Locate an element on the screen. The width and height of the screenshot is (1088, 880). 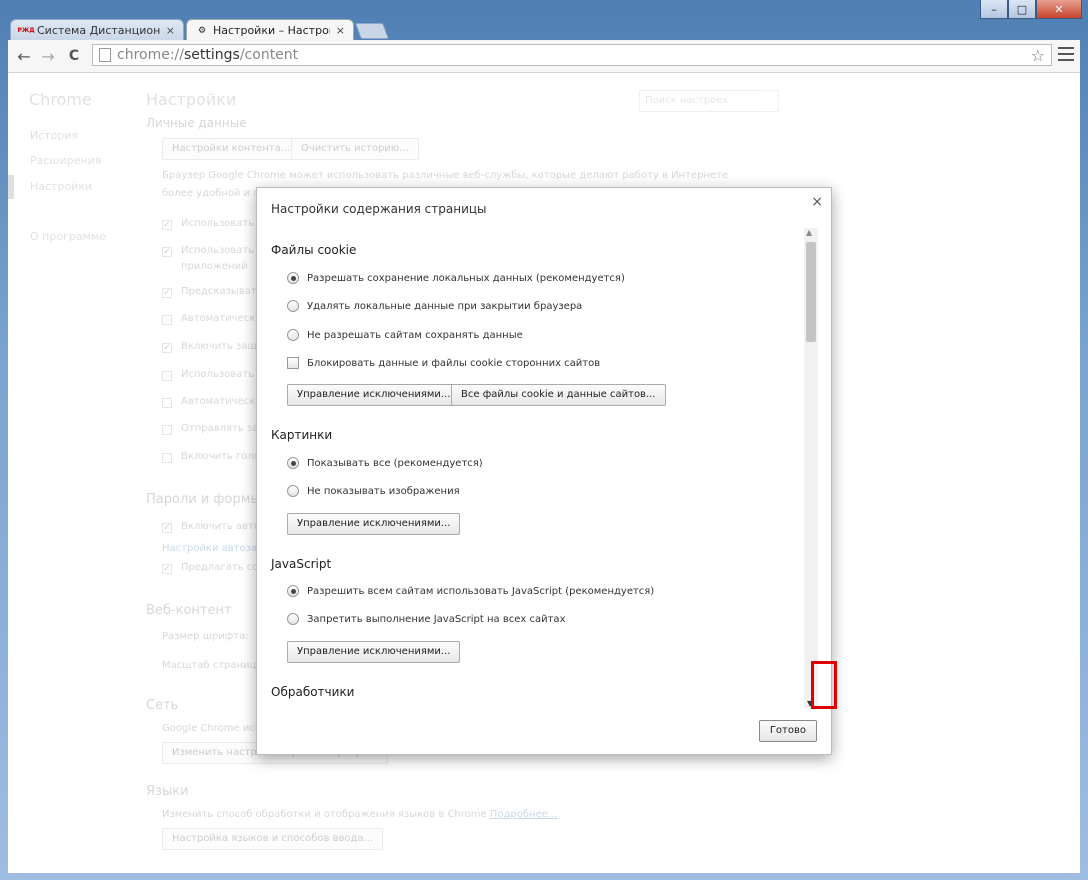
javascript-heading: JavaScript is located at coordinates (301, 564).